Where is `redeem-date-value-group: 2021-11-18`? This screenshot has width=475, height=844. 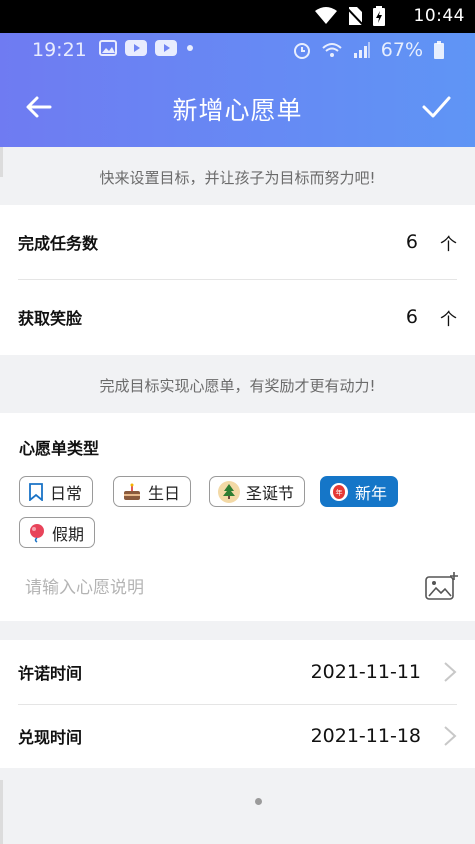 redeem-date-value-group: 2021-11-18 is located at coordinates (384, 736).